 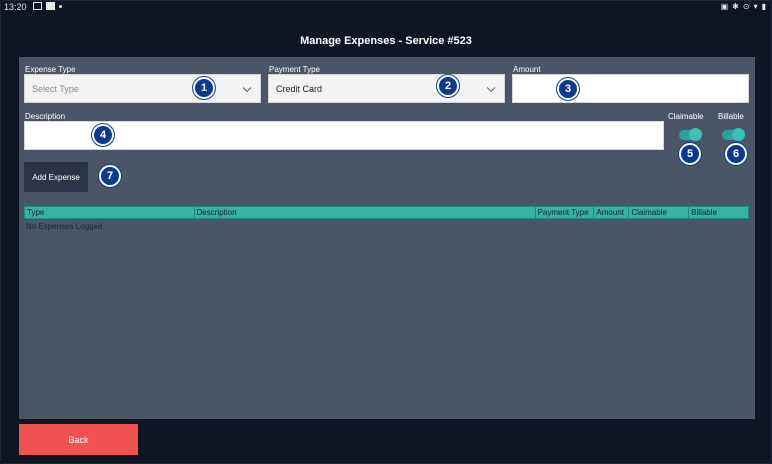 I want to click on claimable-toggle, so click(x=690, y=134).